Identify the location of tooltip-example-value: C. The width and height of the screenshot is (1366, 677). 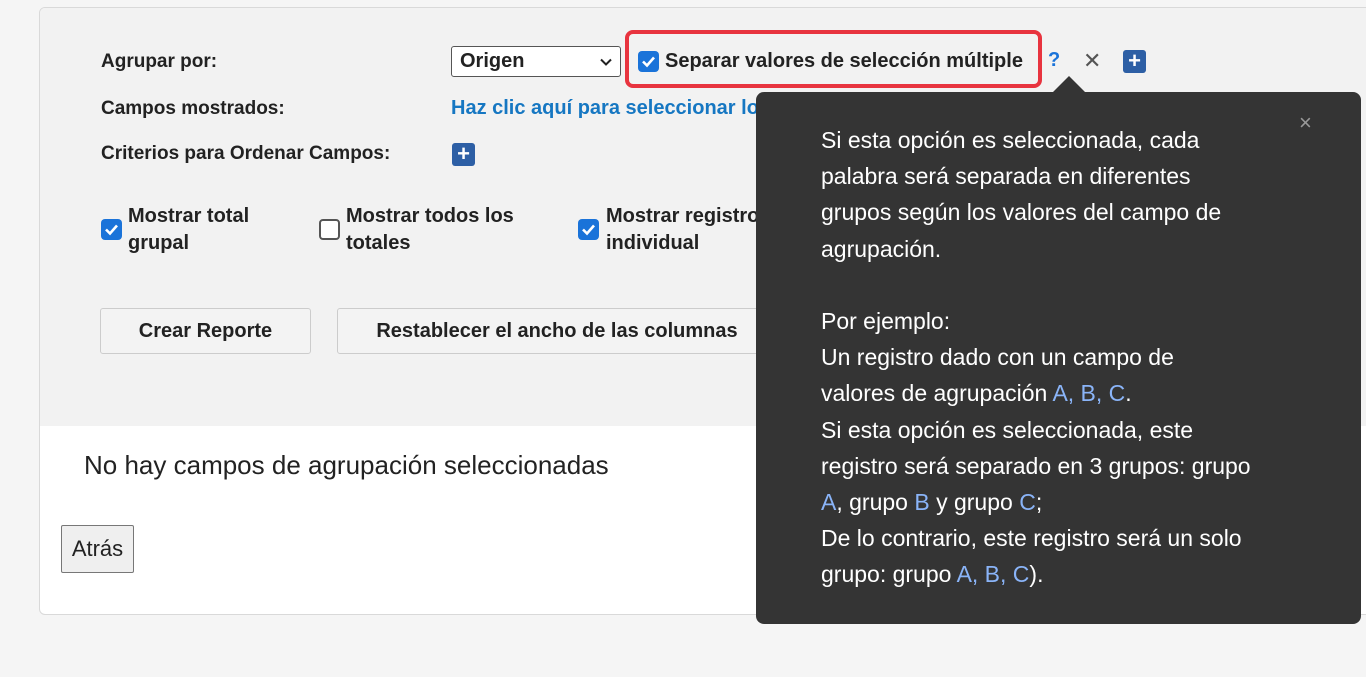
(1027, 502).